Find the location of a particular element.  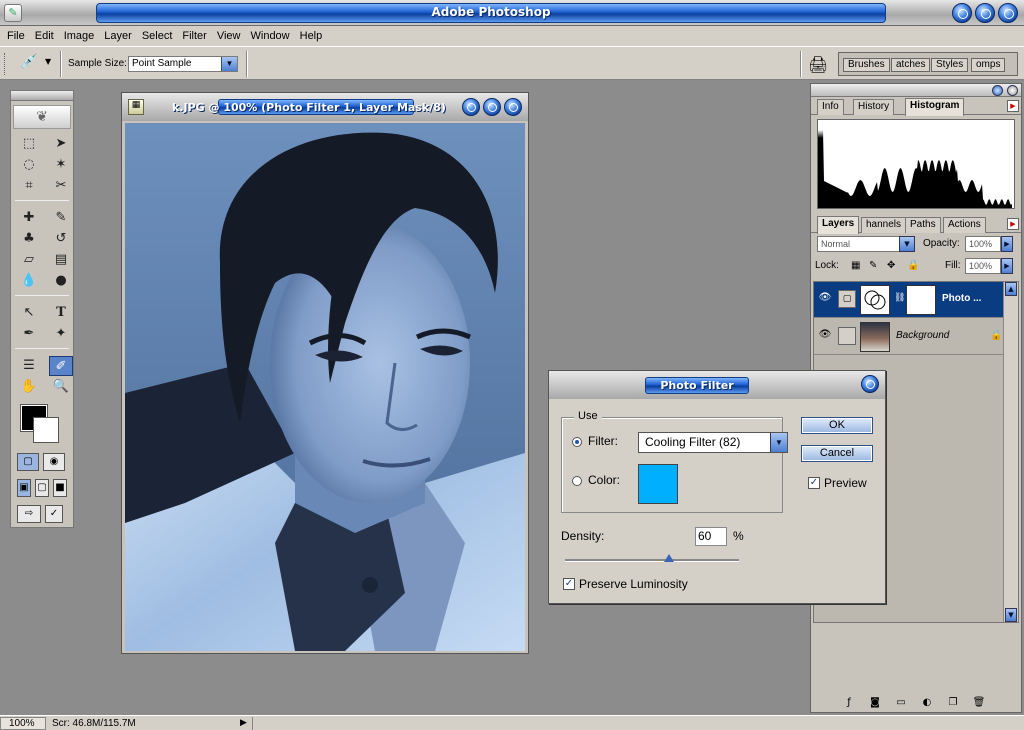

density-slider-track is located at coordinates (652, 560).